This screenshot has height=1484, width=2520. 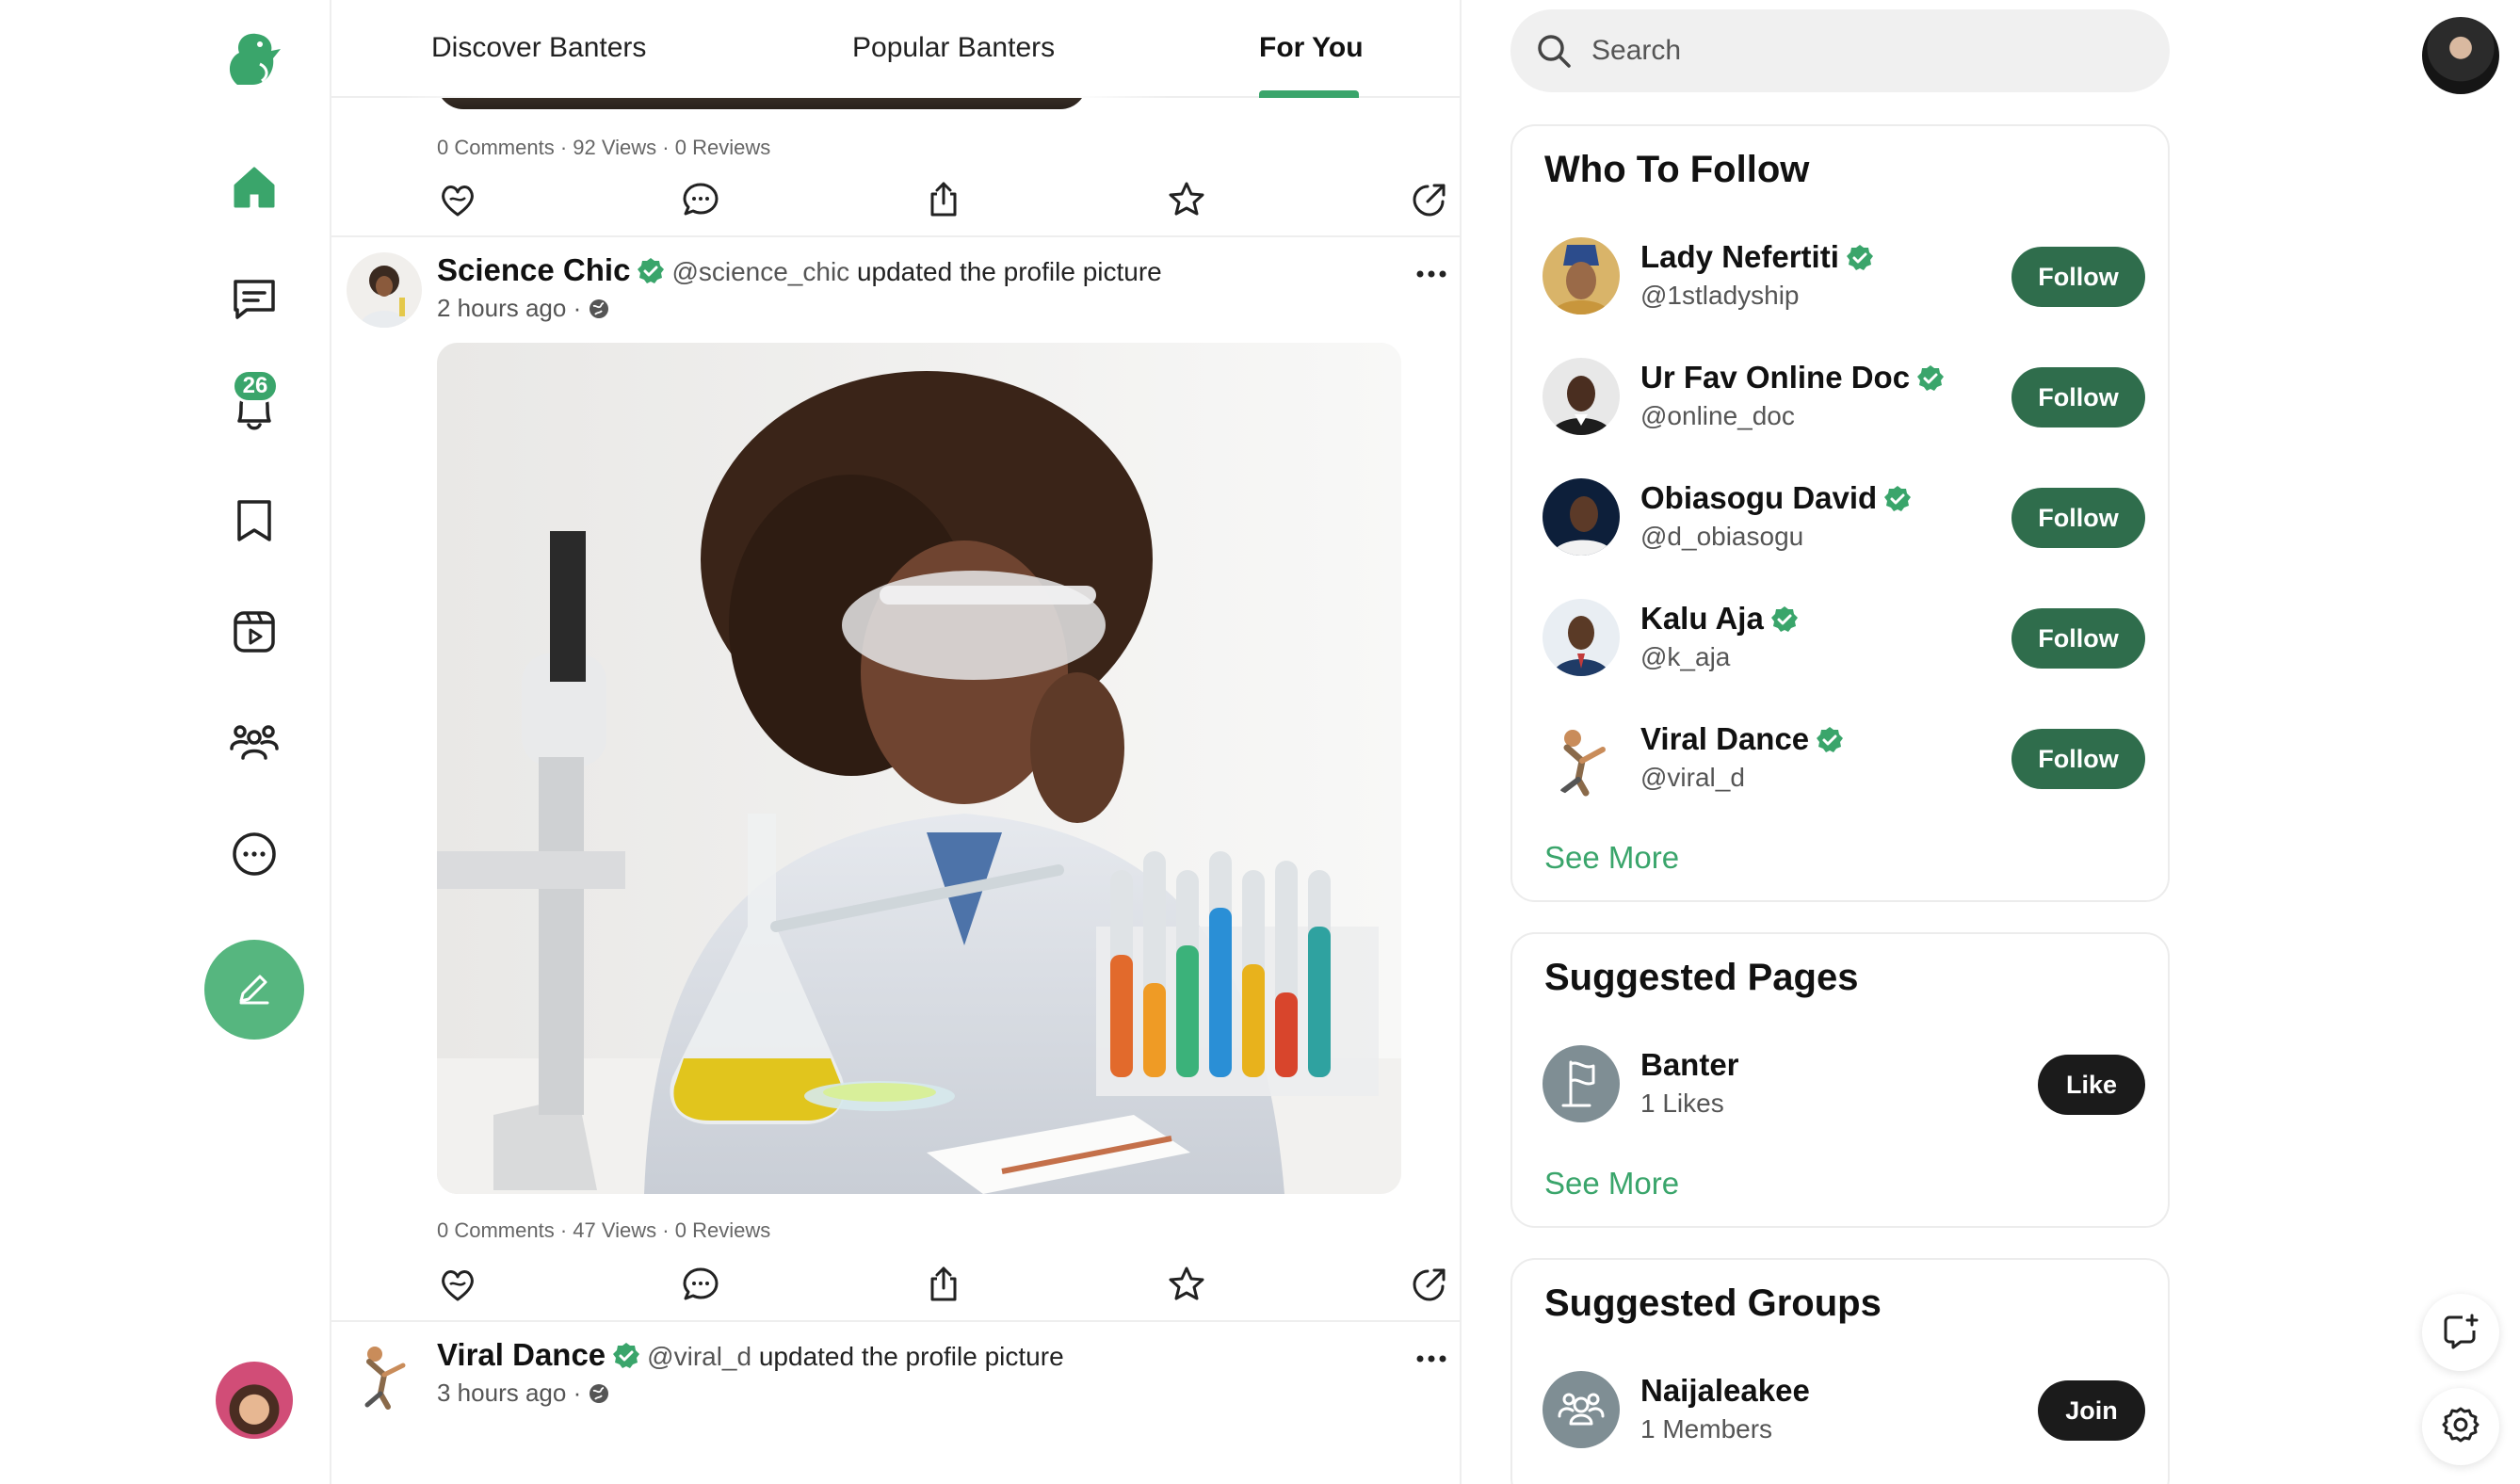 I want to click on search-bar, so click(x=1840, y=51).